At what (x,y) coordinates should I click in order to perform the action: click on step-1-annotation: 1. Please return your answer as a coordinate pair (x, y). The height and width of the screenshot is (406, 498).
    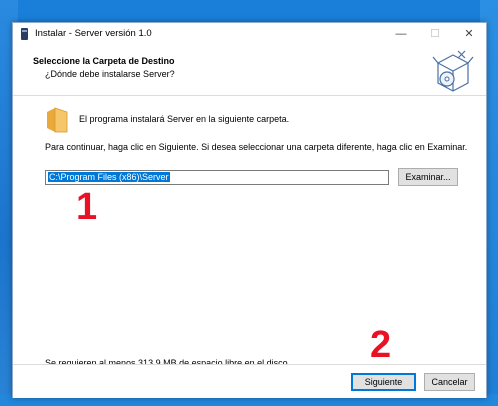
    Looking at the image, I should click on (87, 207).